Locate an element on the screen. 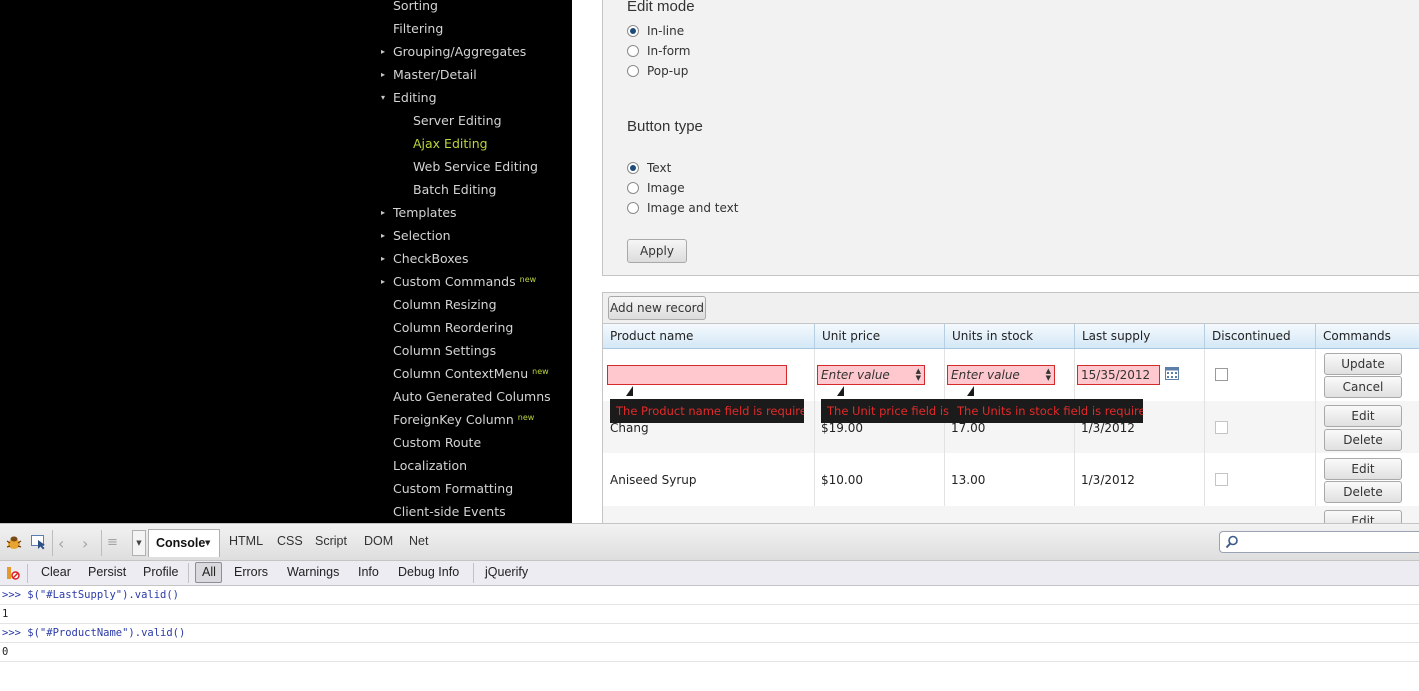 This screenshot has width=1419, height=691. clear-button: Clear is located at coordinates (56, 572).